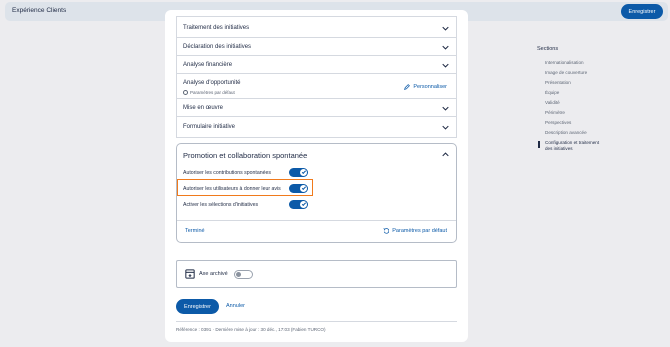 The width and height of the screenshot is (670, 347). What do you see at coordinates (580, 133) in the screenshot?
I see `toc-item-description-avancee: Description avancée` at bounding box center [580, 133].